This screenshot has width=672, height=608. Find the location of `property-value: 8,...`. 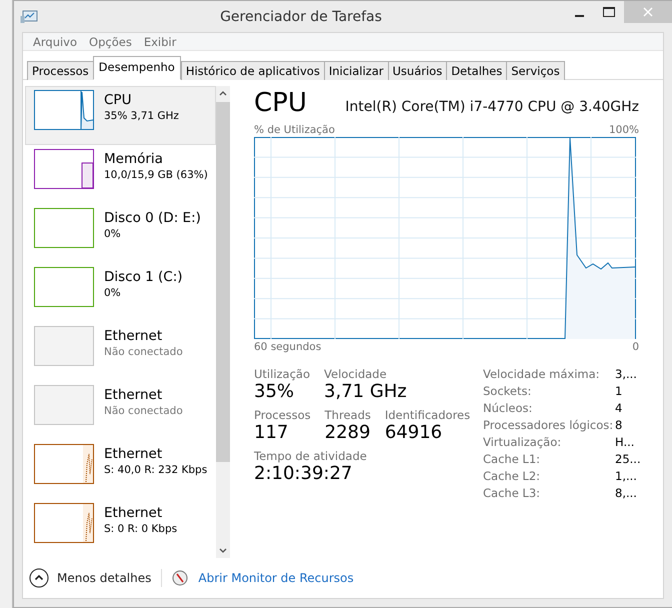

property-value: 8,... is located at coordinates (626, 493).